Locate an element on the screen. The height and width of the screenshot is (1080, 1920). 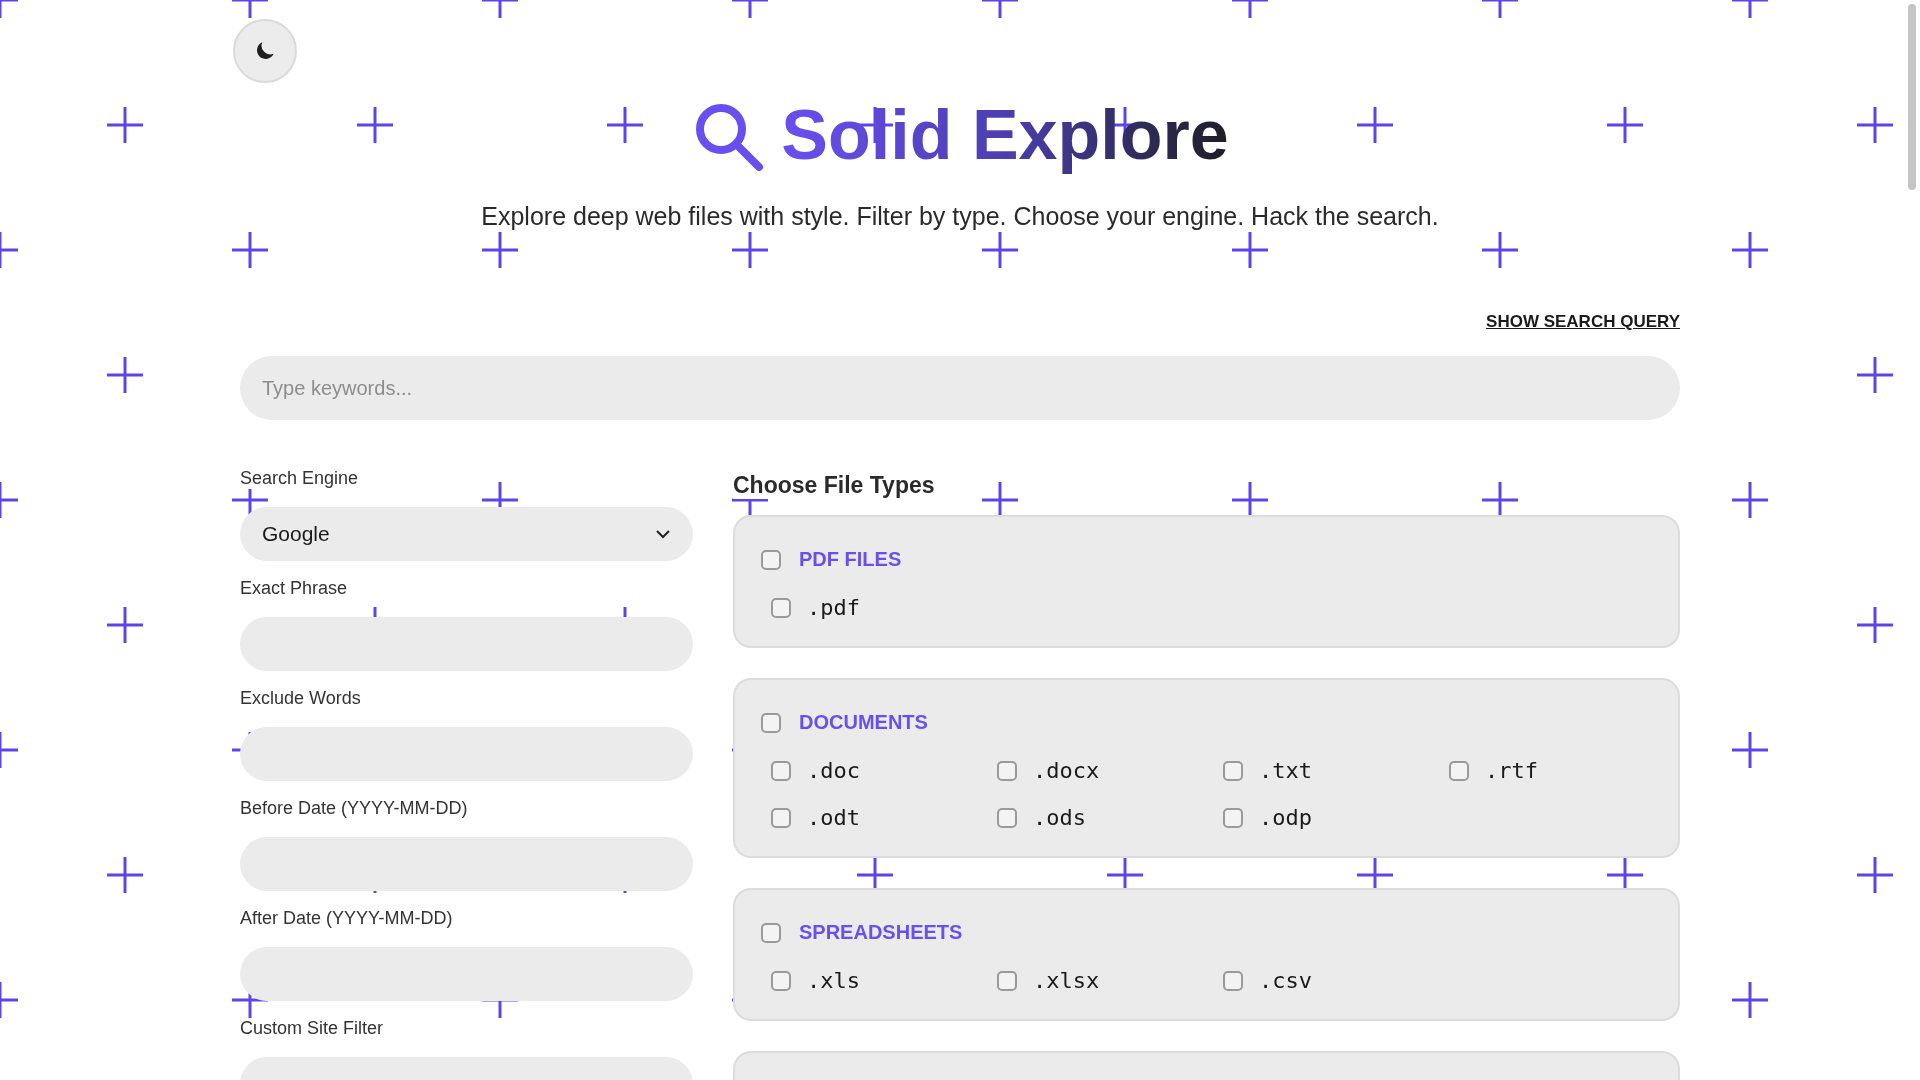
extension-label: .odt is located at coordinates (833, 817).